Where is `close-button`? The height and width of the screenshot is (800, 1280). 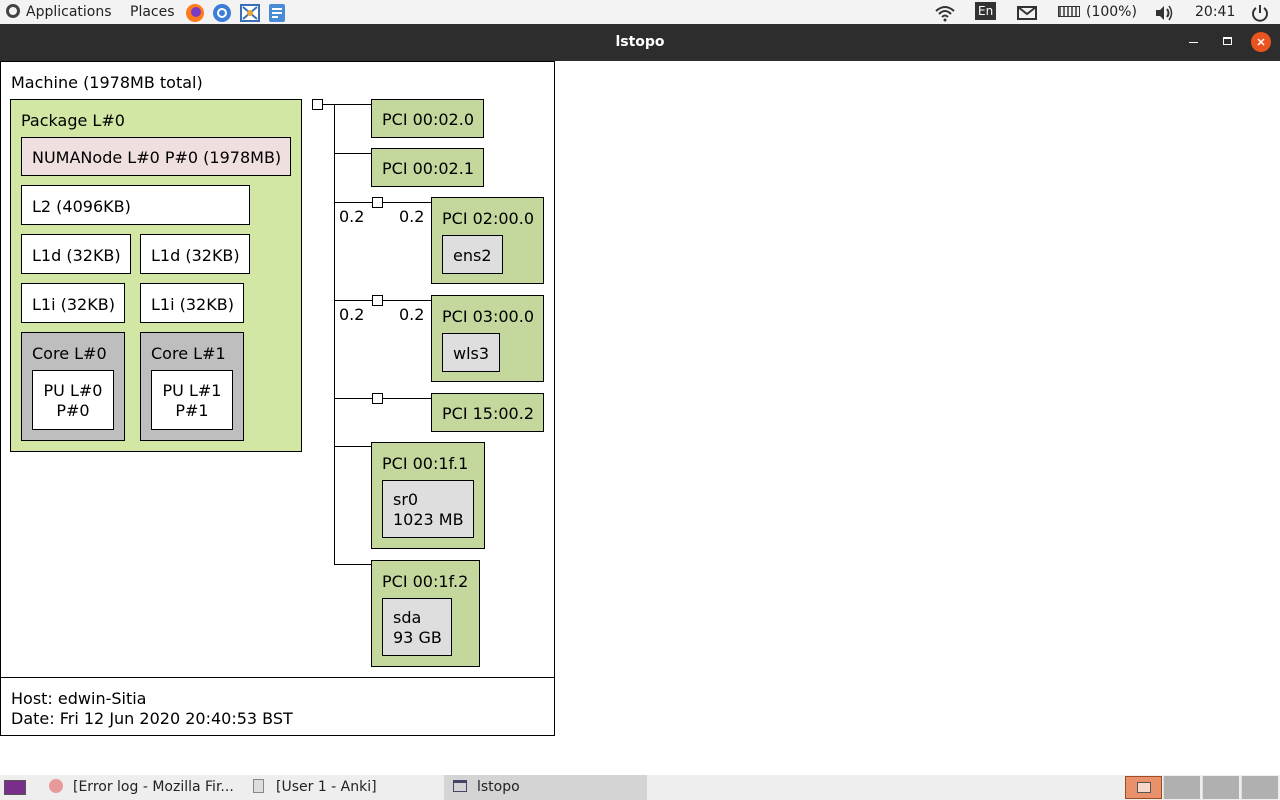 close-button is located at coordinates (1261, 42).